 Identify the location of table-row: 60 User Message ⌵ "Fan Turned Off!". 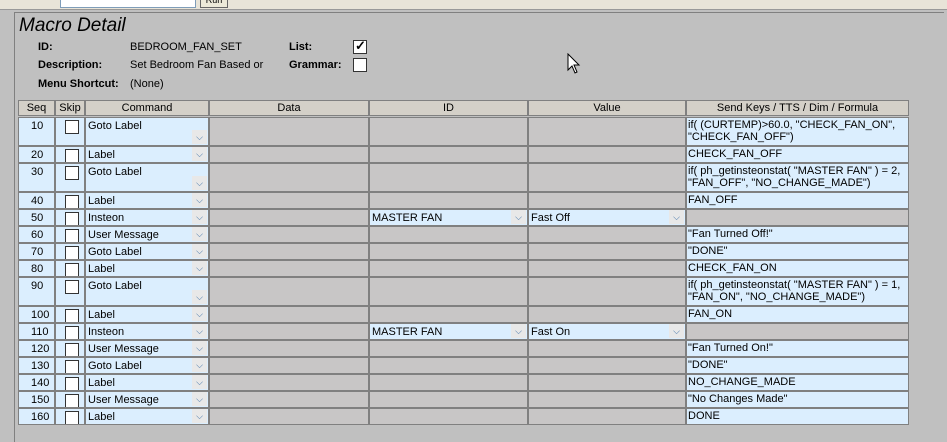
(463, 234).